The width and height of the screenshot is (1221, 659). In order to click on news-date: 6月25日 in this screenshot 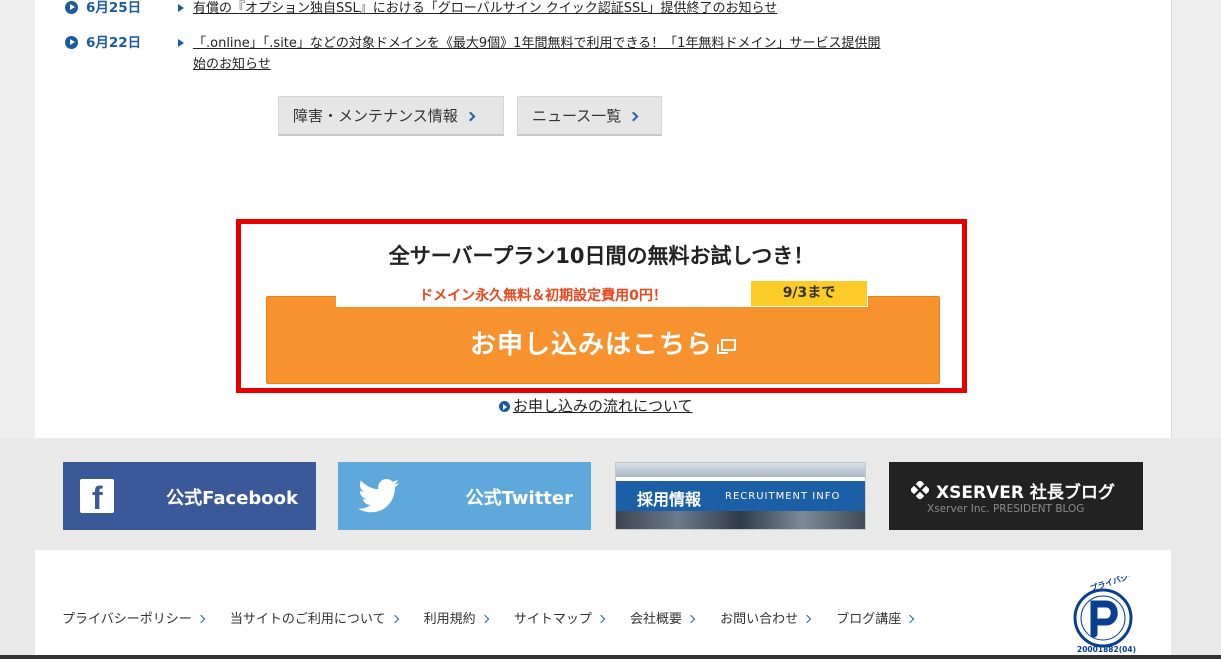, I will do `click(120, 9)`.